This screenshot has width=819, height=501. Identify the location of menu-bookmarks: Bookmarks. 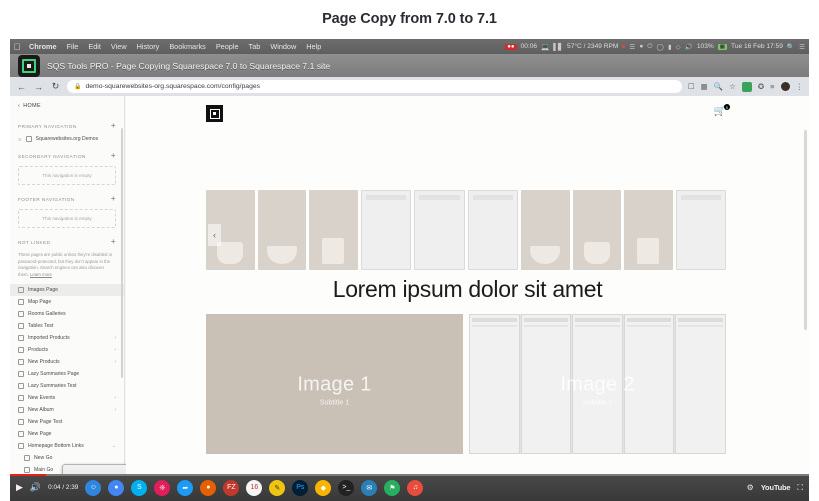
(187, 46).